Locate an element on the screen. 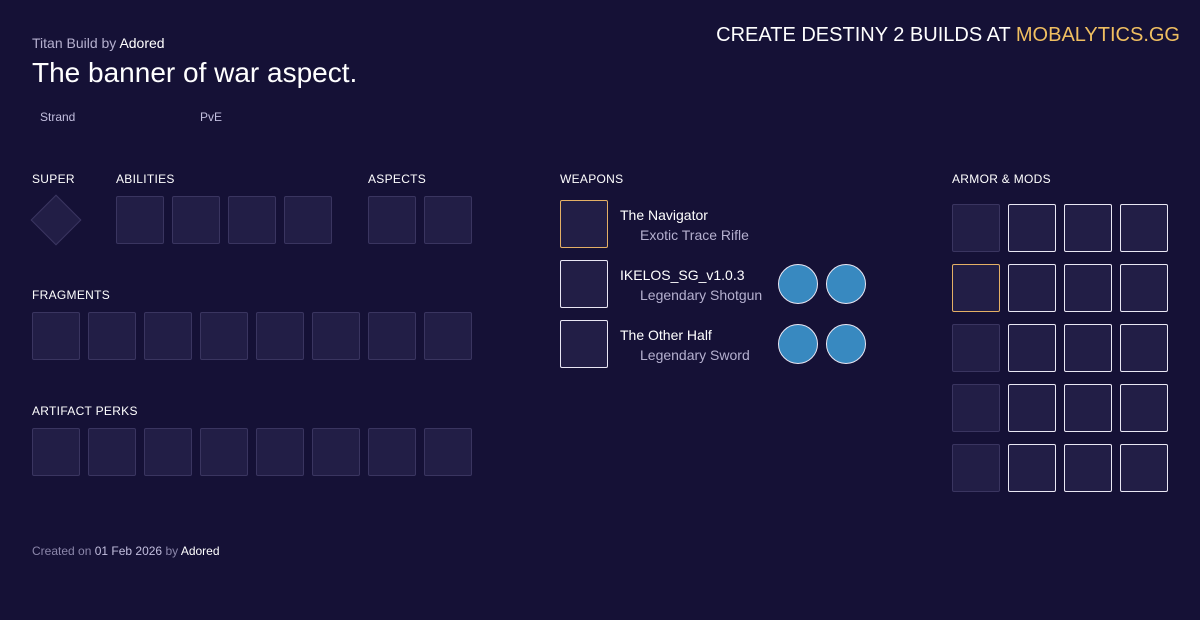 Image resolution: width=1200 pixels, height=620 pixels. footer-created-label: Created on is located at coordinates (62, 551).